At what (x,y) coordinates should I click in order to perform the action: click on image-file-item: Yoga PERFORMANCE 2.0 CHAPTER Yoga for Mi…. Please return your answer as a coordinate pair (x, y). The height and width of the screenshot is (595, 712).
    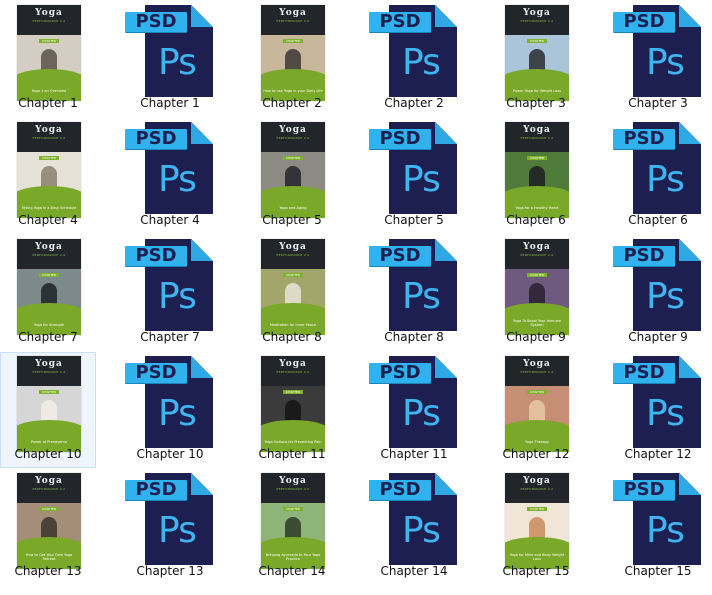
    Looking at the image, I should click on (536, 527).